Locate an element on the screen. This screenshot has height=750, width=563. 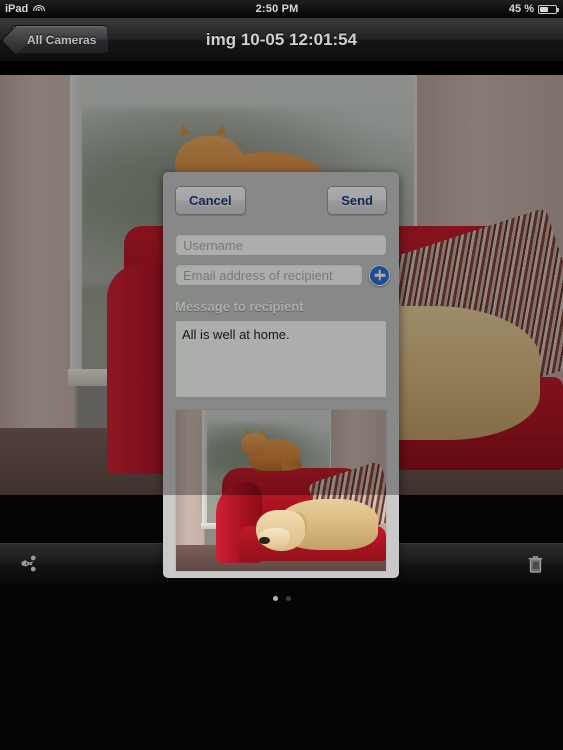
status-bar-left: iPad is located at coordinates (22, 9).